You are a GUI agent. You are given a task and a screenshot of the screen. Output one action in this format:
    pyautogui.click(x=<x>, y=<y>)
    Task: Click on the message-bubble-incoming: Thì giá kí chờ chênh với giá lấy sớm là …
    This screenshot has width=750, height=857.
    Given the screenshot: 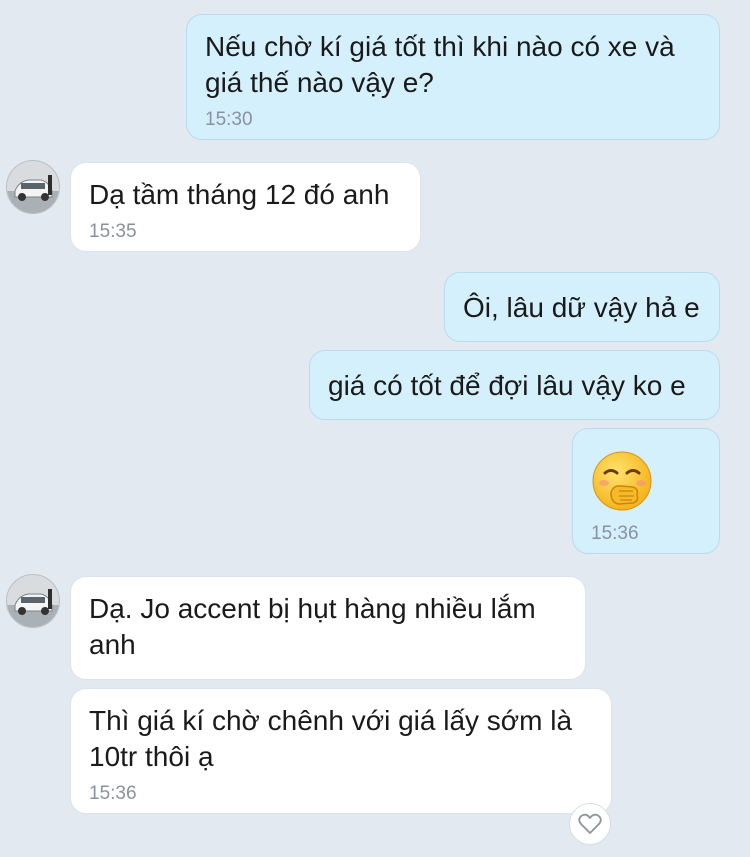 What is the action you would take?
    pyautogui.click(x=341, y=751)
    